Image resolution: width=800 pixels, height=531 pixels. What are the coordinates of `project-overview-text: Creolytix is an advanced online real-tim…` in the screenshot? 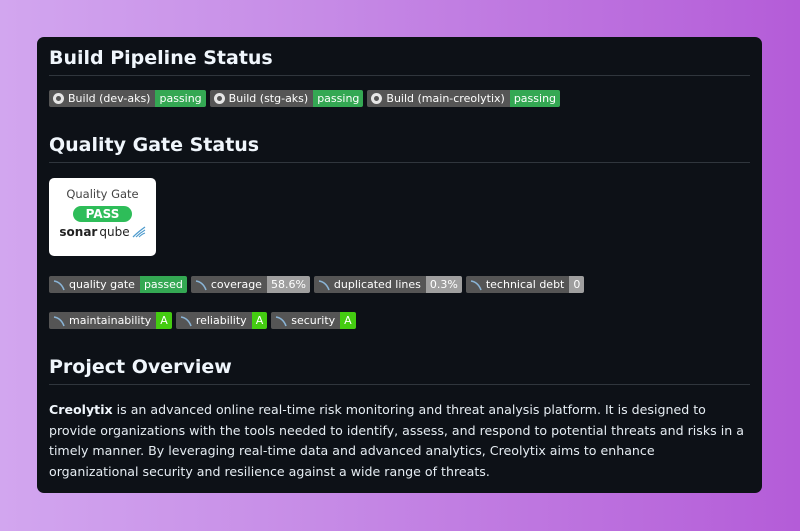 It's located at (398, 441).